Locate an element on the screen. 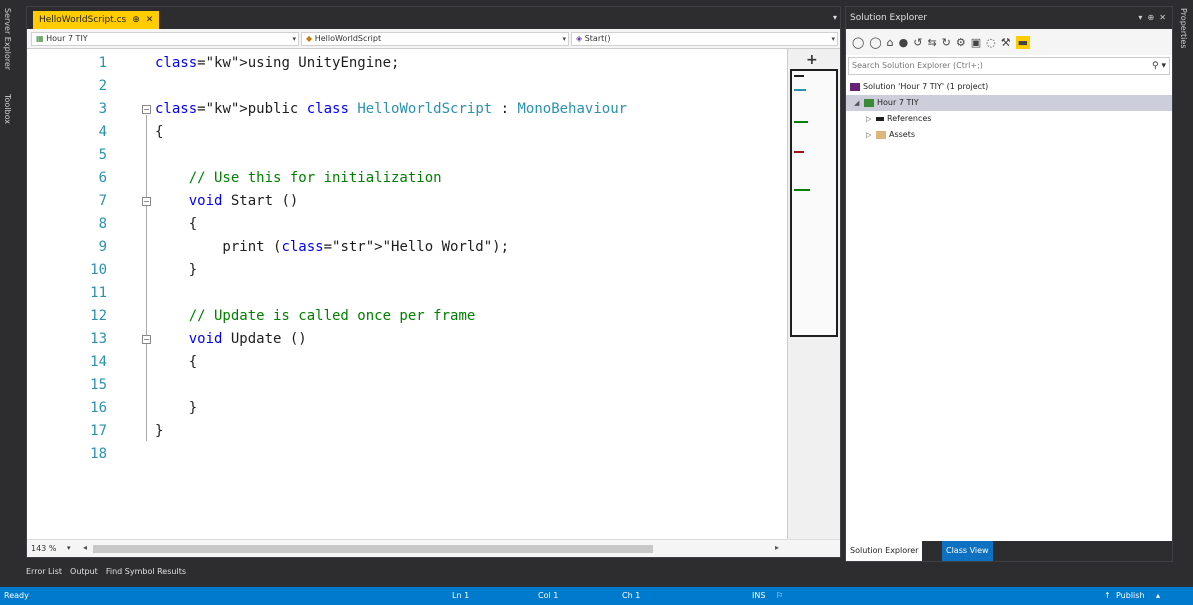 Image resolution: width=1193 pixels, height=605 pixels. code-line: void Start () is located at coordinates (243, 201).